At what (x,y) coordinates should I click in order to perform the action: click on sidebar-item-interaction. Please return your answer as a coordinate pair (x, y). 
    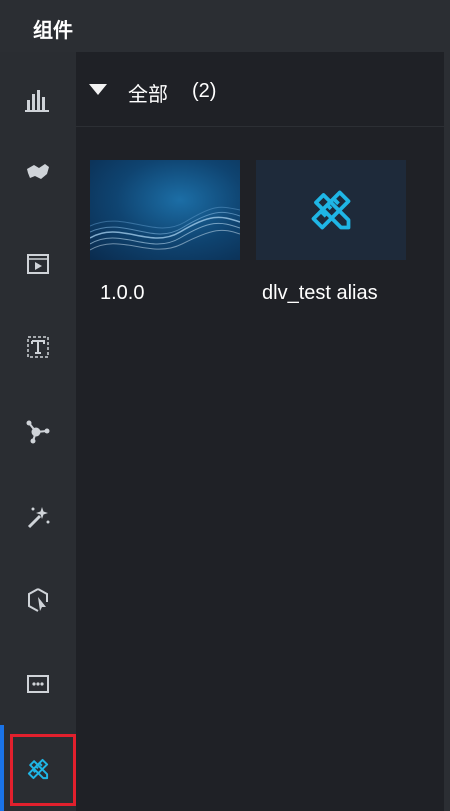
    Looking at the image, I should click on (38, 600).